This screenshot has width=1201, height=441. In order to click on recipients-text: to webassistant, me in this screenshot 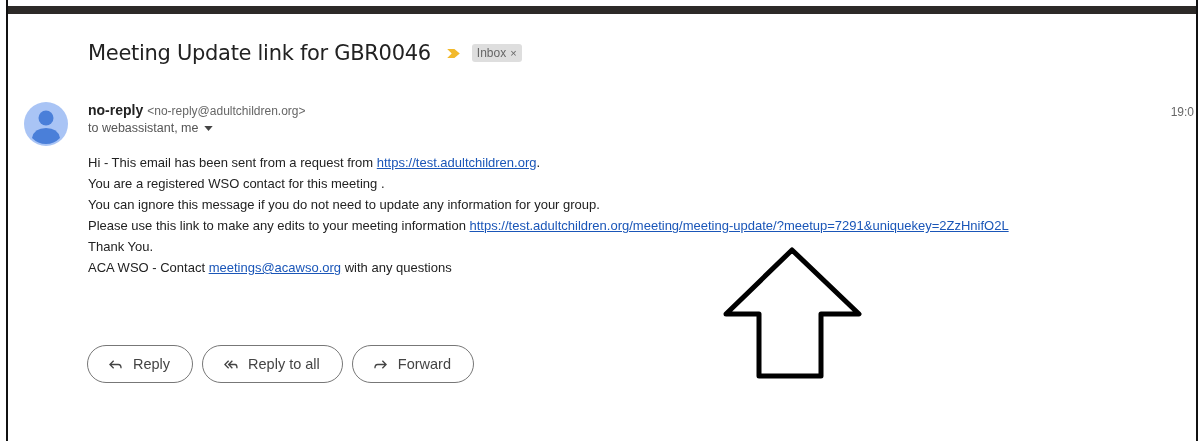, I will do `click(143, 128)`.